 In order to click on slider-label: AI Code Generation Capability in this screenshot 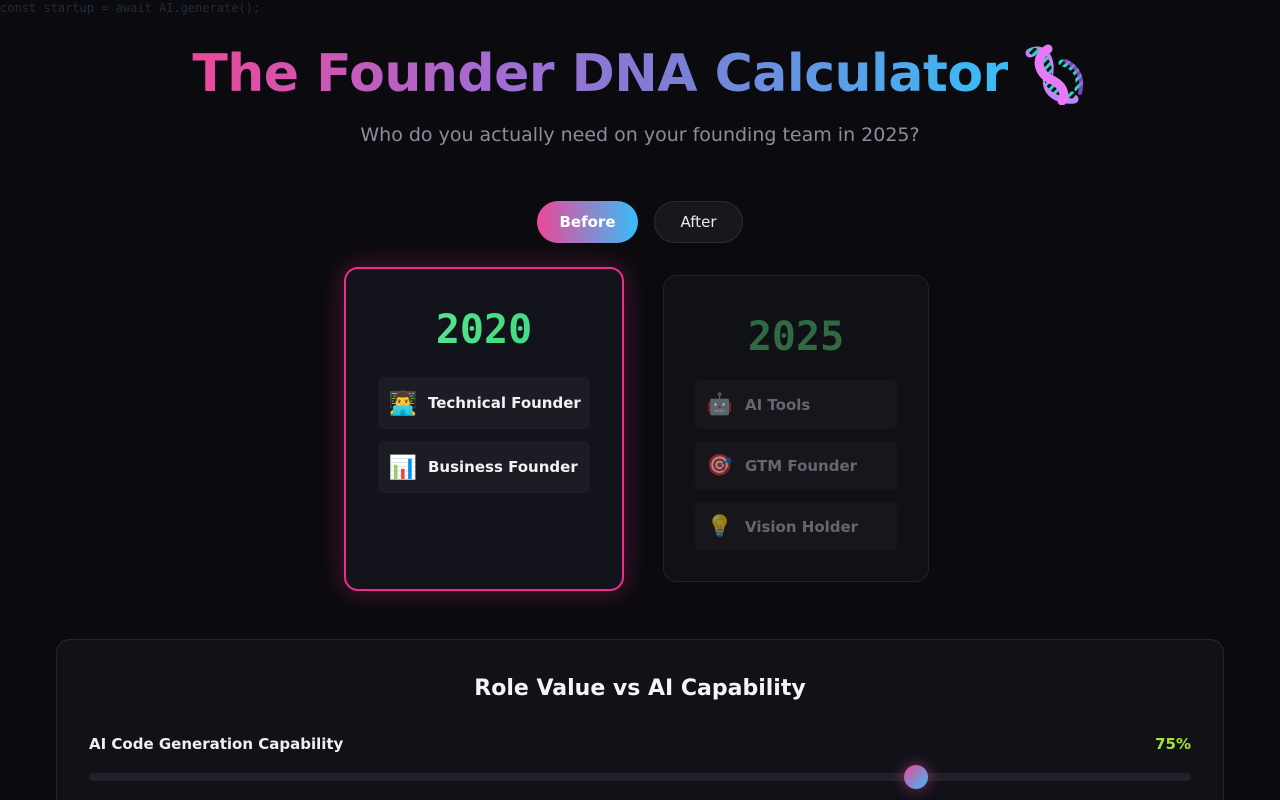, I will do `click(216, 744)`.